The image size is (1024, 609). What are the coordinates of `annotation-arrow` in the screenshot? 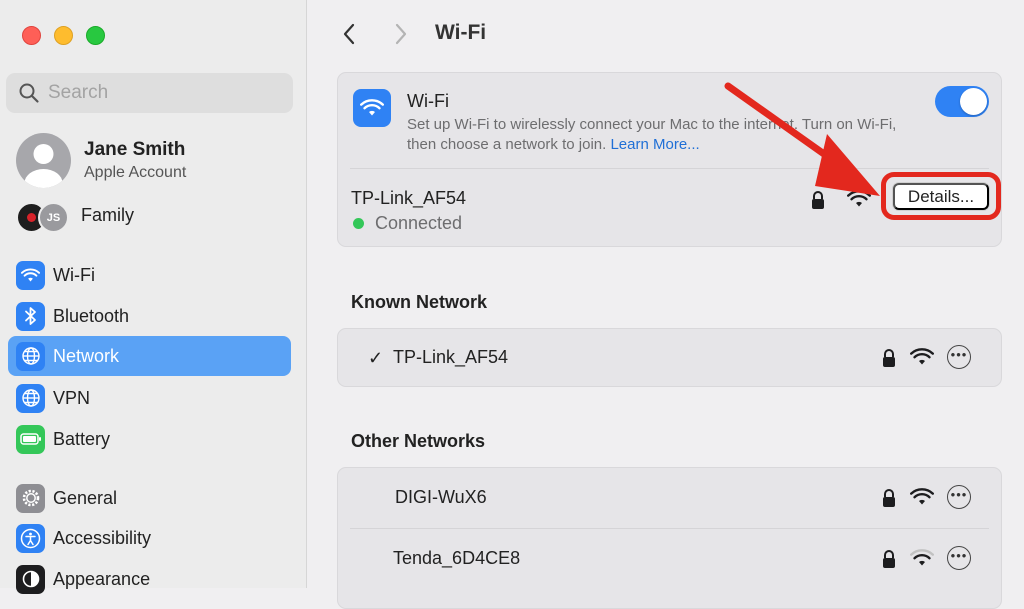 It's located at (802, 139).